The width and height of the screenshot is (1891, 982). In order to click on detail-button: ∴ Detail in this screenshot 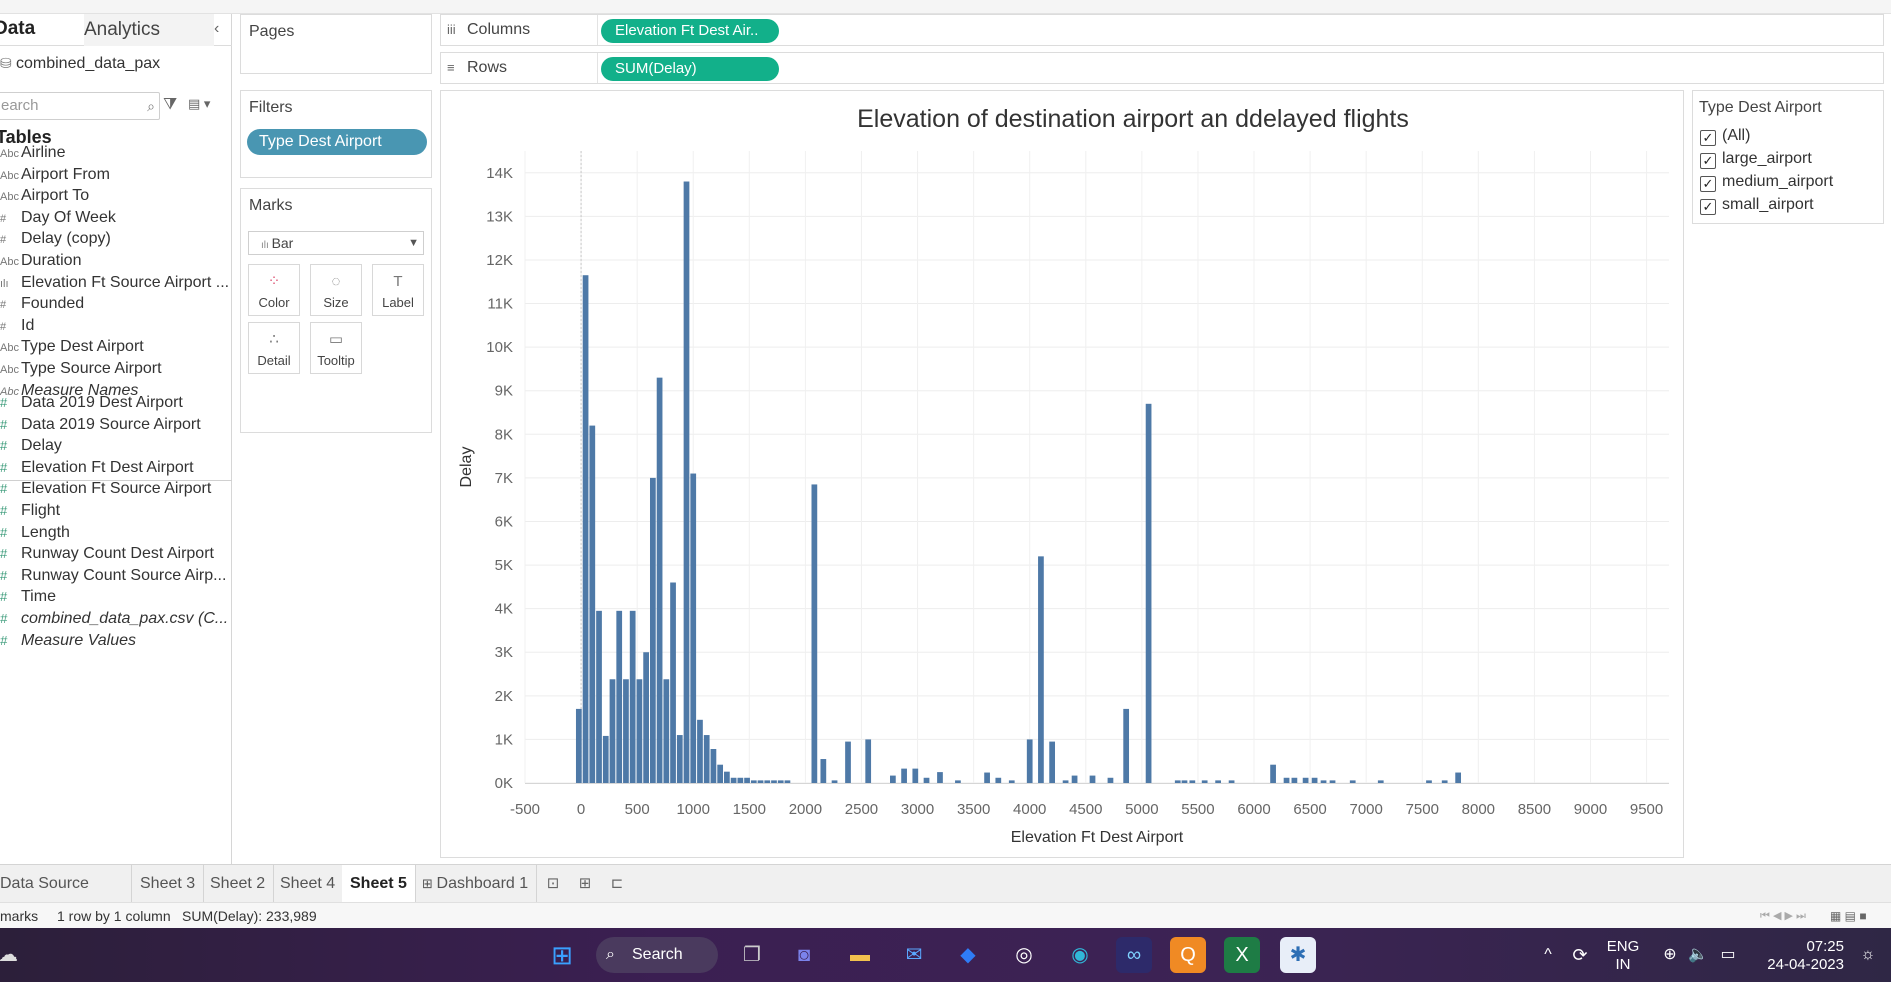, I will do `click(274, 348)`.